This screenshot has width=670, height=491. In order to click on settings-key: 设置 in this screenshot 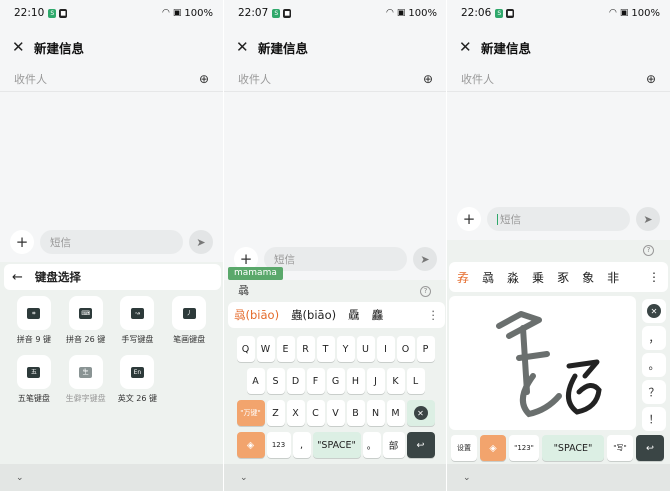, I will do `click(464, 448)`.